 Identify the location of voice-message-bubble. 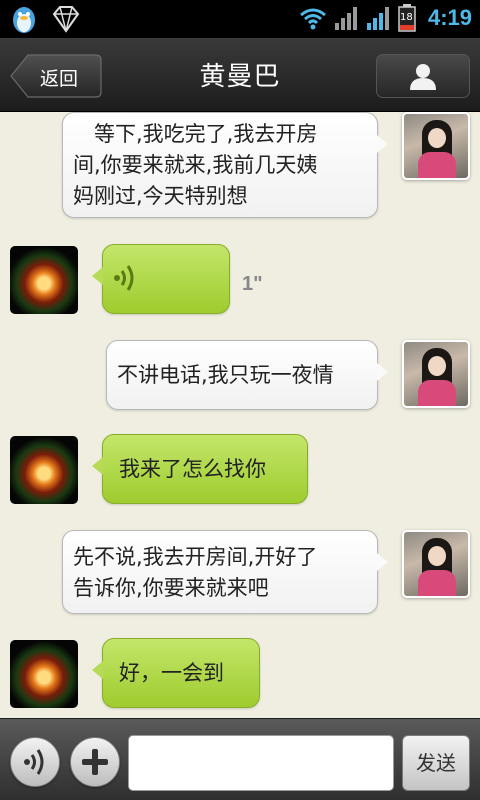
(161, 279).